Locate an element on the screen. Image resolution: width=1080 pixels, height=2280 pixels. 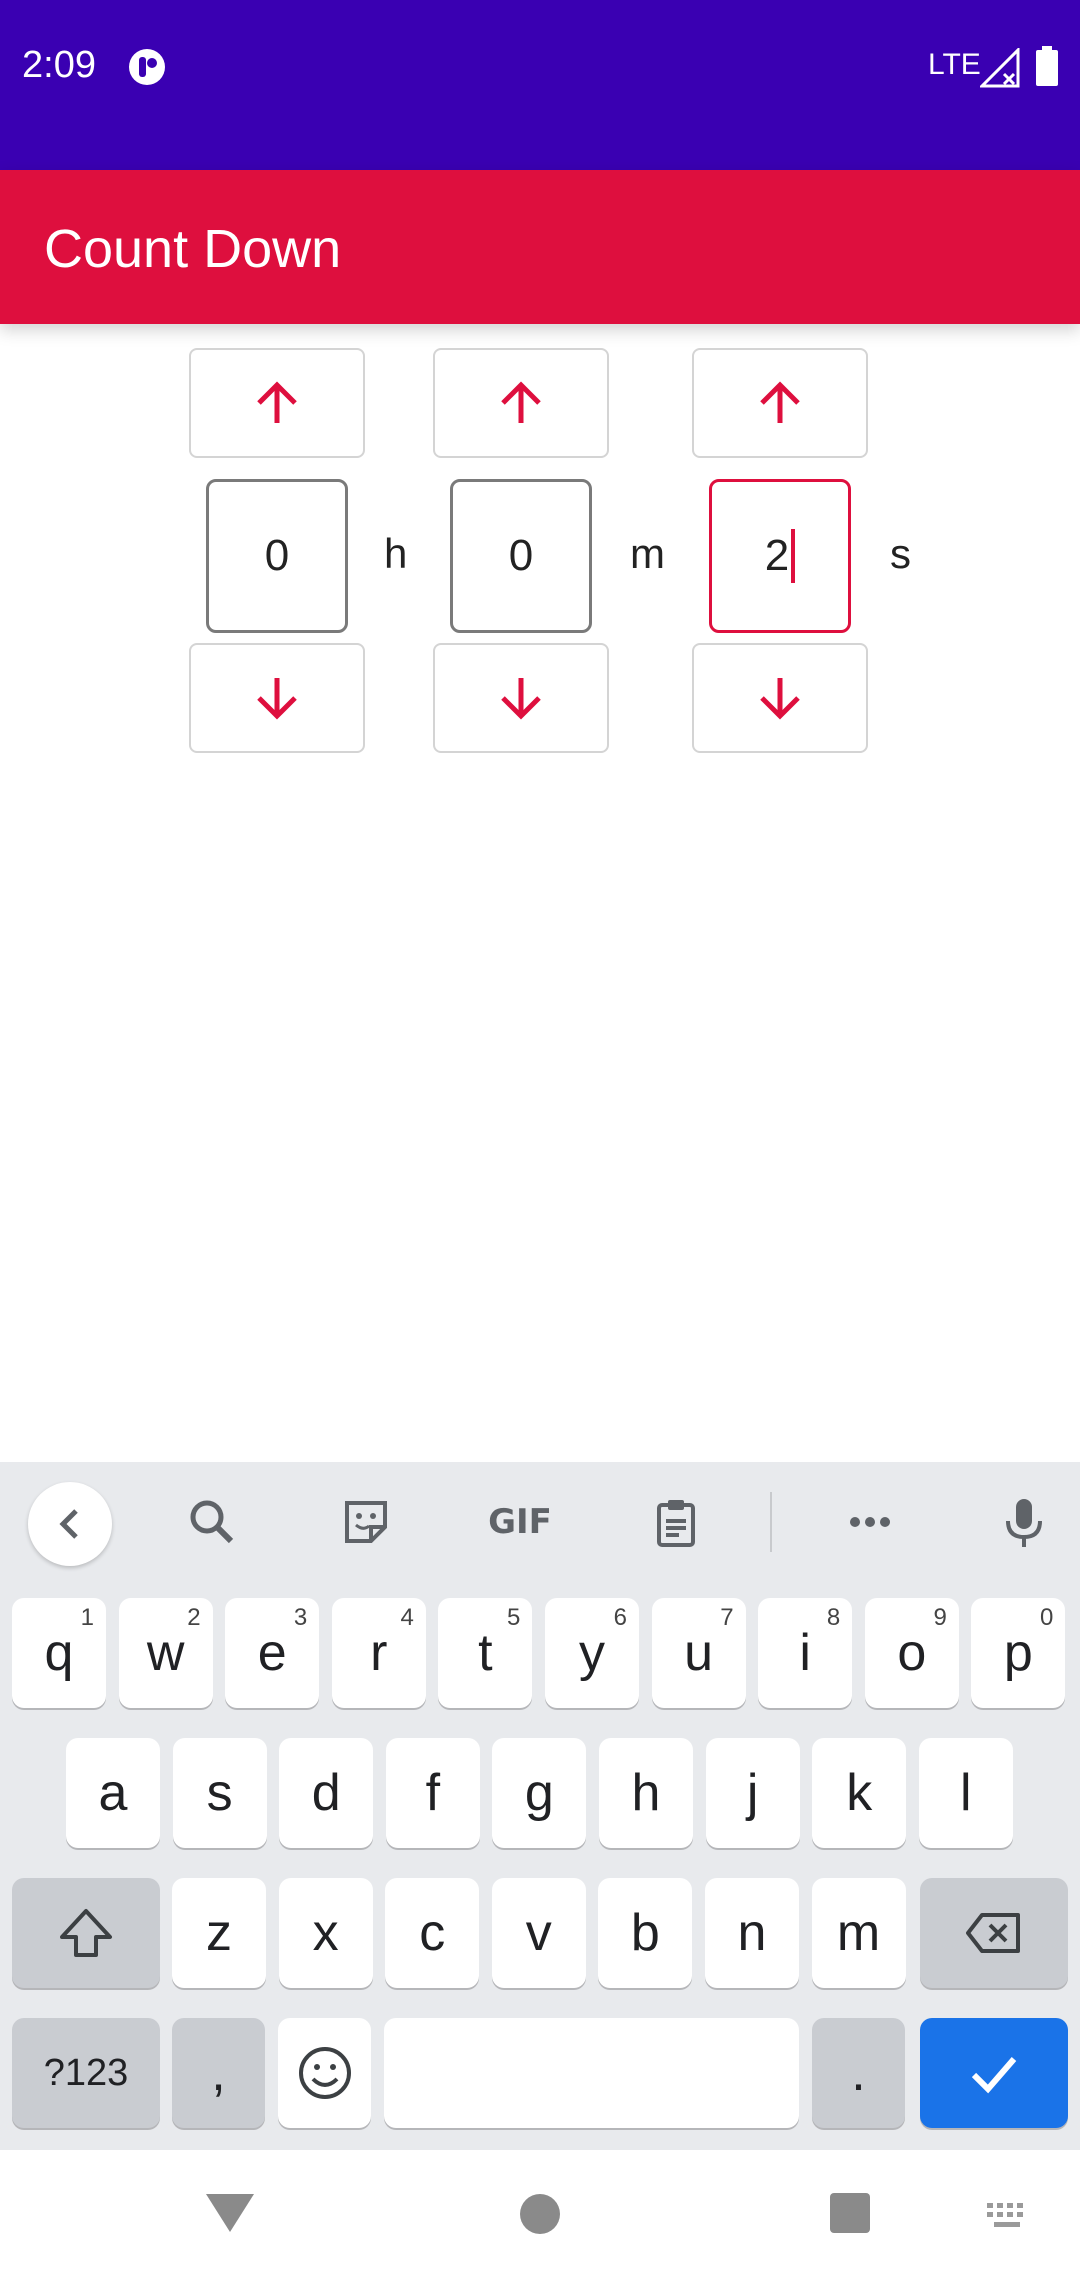
key-x: x is located at coordinates (325, 1933).